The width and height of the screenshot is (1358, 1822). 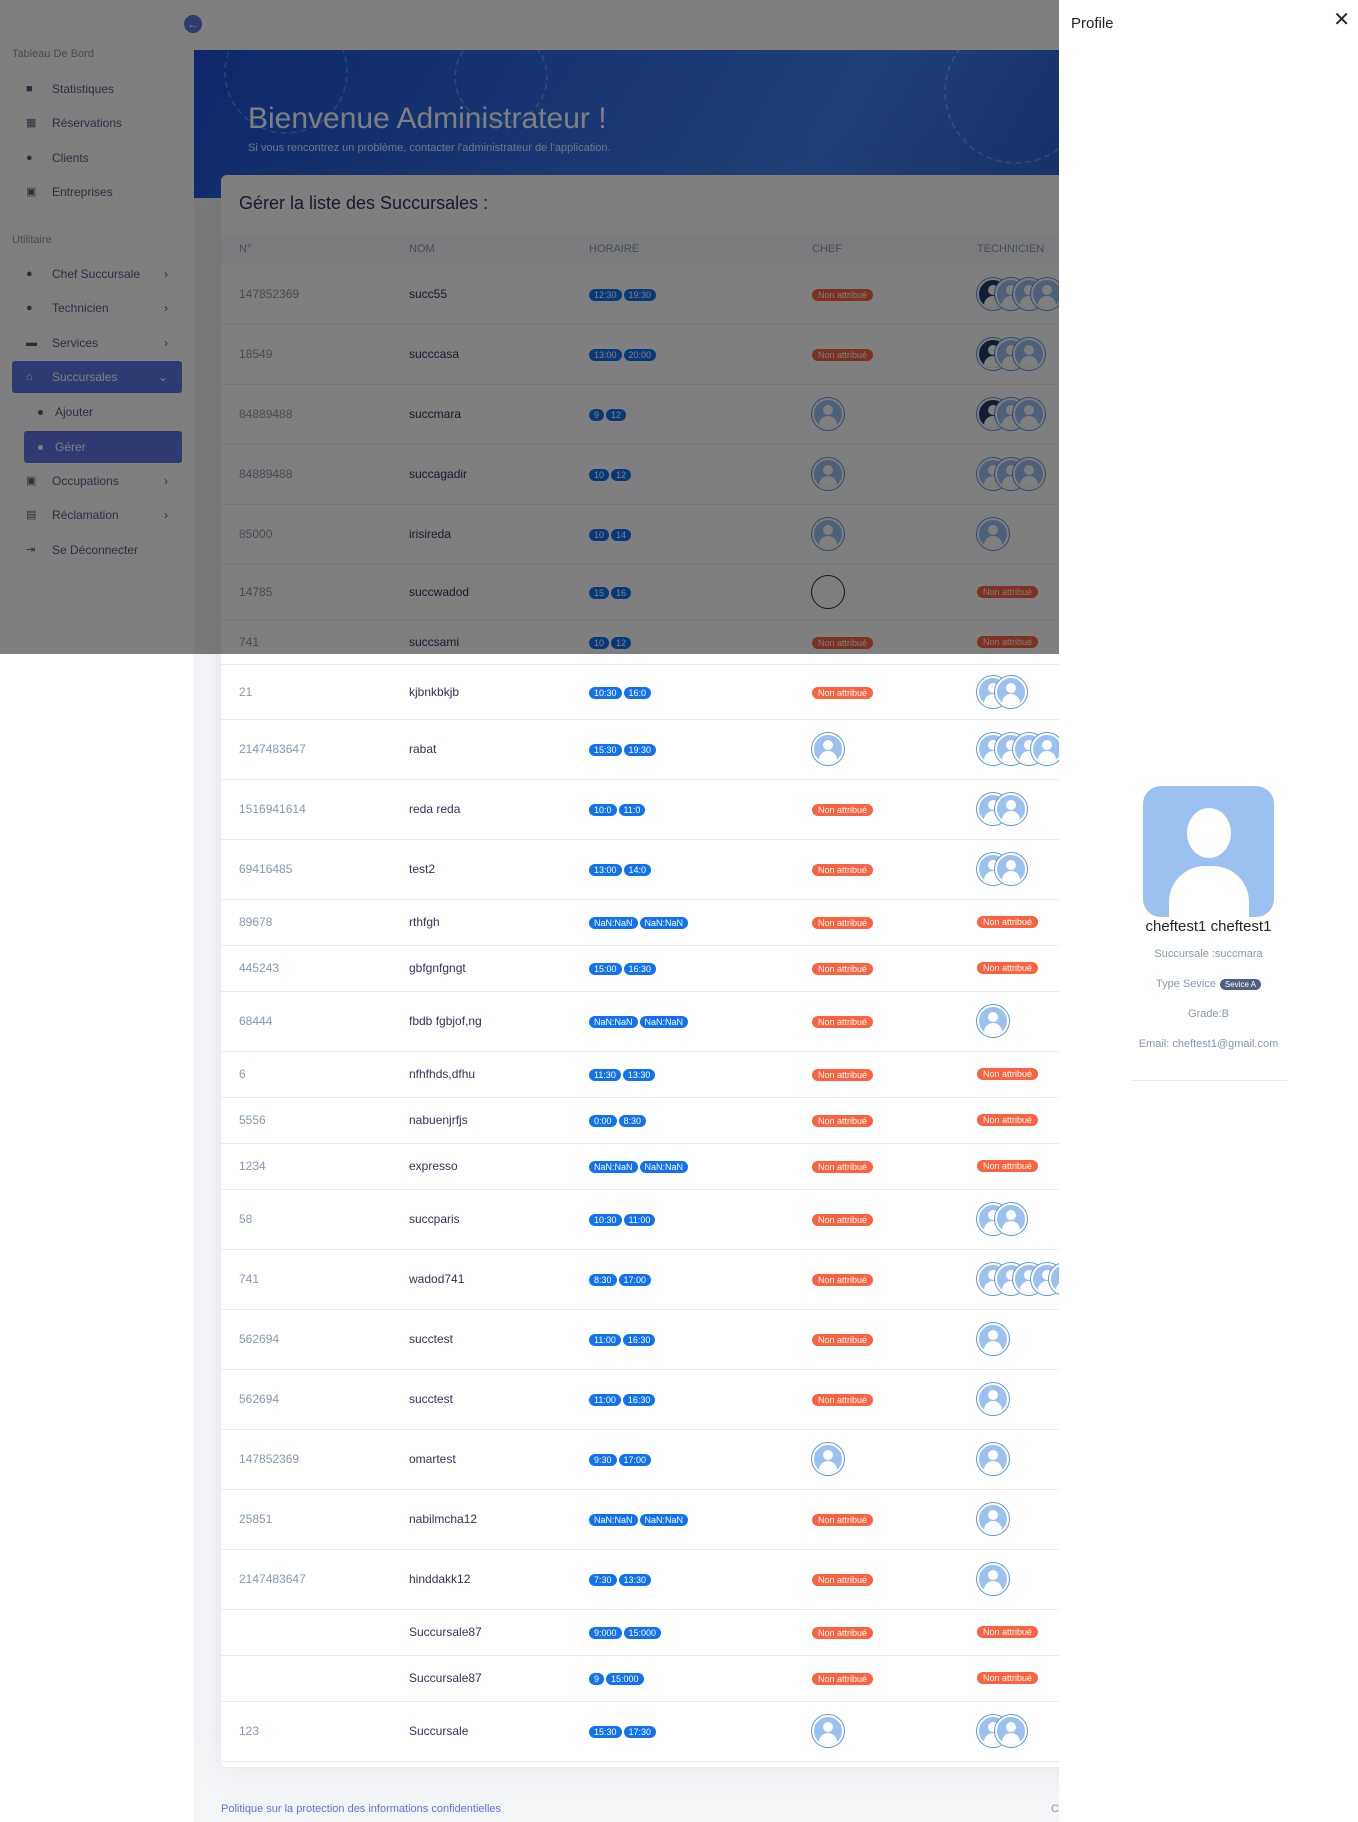 I want to click on profile-email: Email: cheftest1@gmail.com, so click(x=1208, y=1044).